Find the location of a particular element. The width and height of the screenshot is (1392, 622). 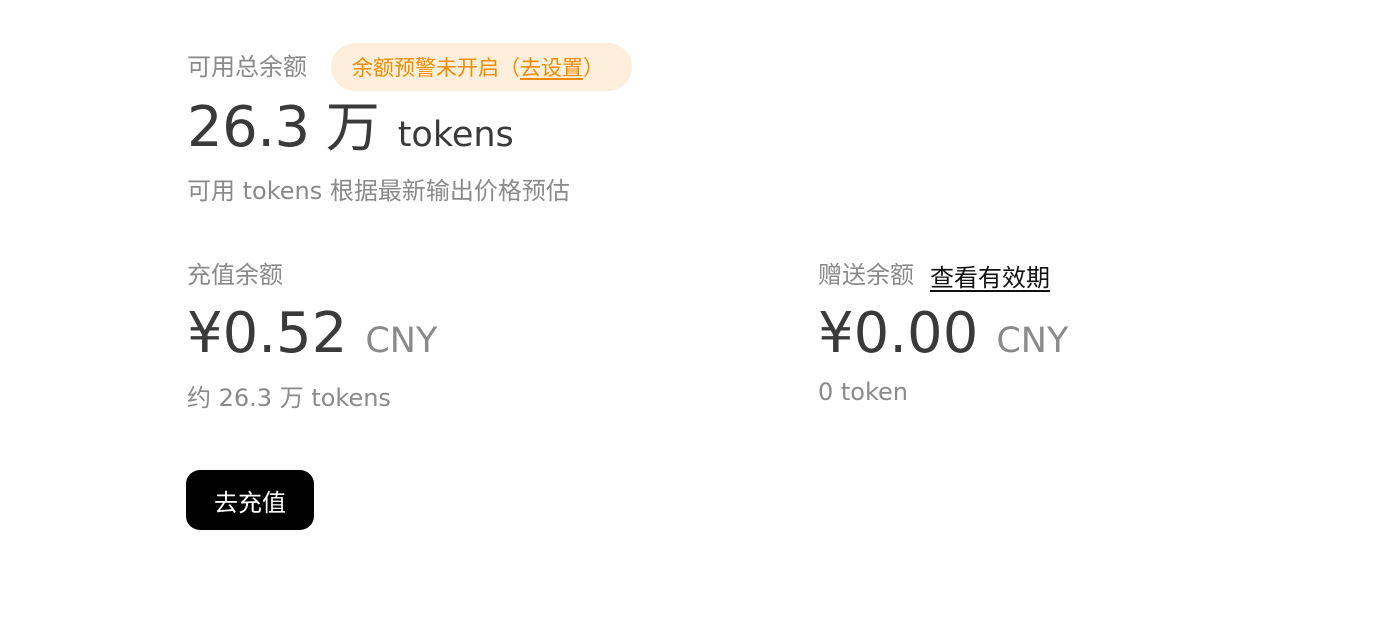

gift-balance-currency: CNY is located at coordinates (1032, 341).